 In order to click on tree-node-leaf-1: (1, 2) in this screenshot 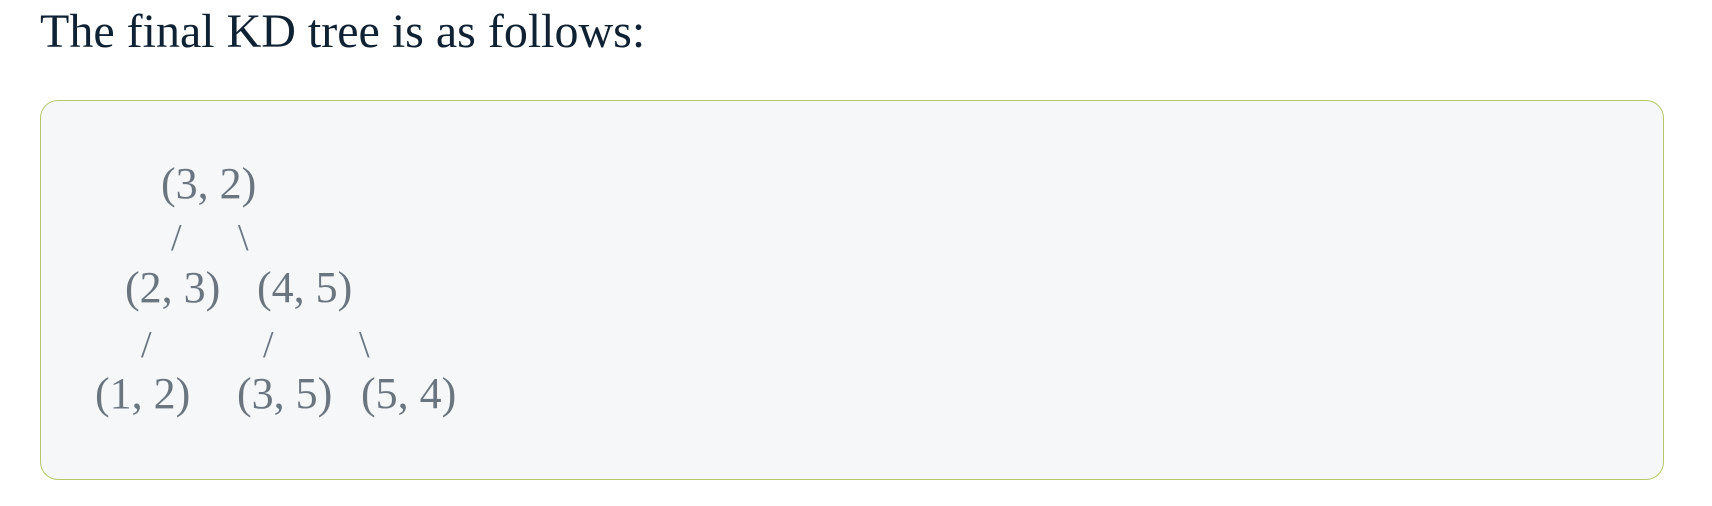, I will do `click(143, 393)`.